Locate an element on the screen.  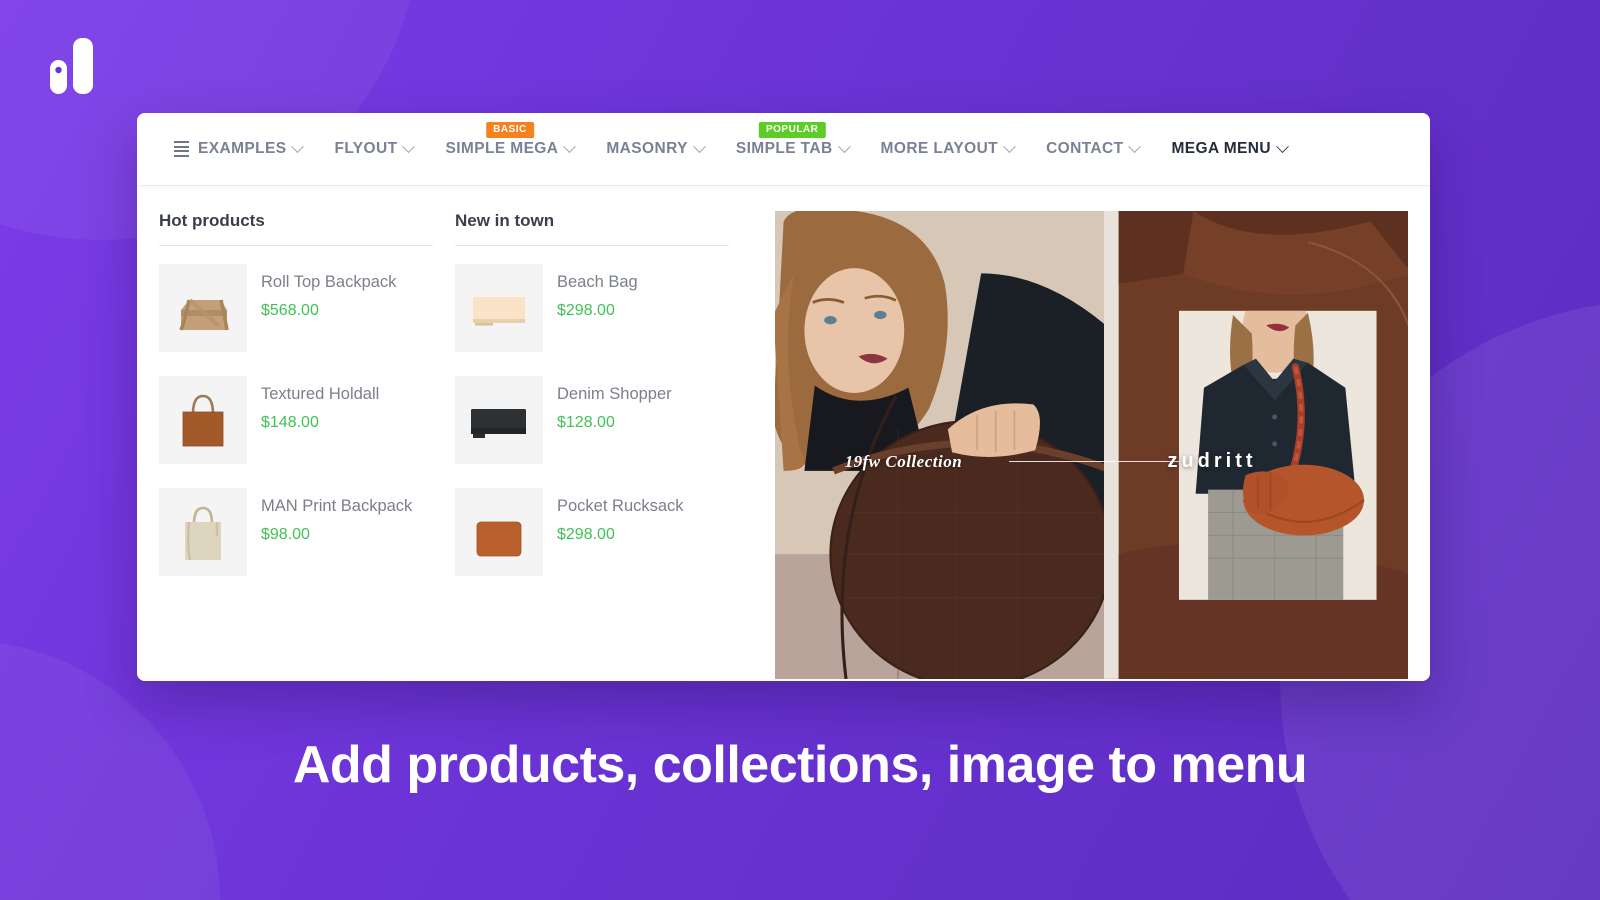
product-list-item: MAN Print Backpack $98.00 is located at coordinates (296, 532).